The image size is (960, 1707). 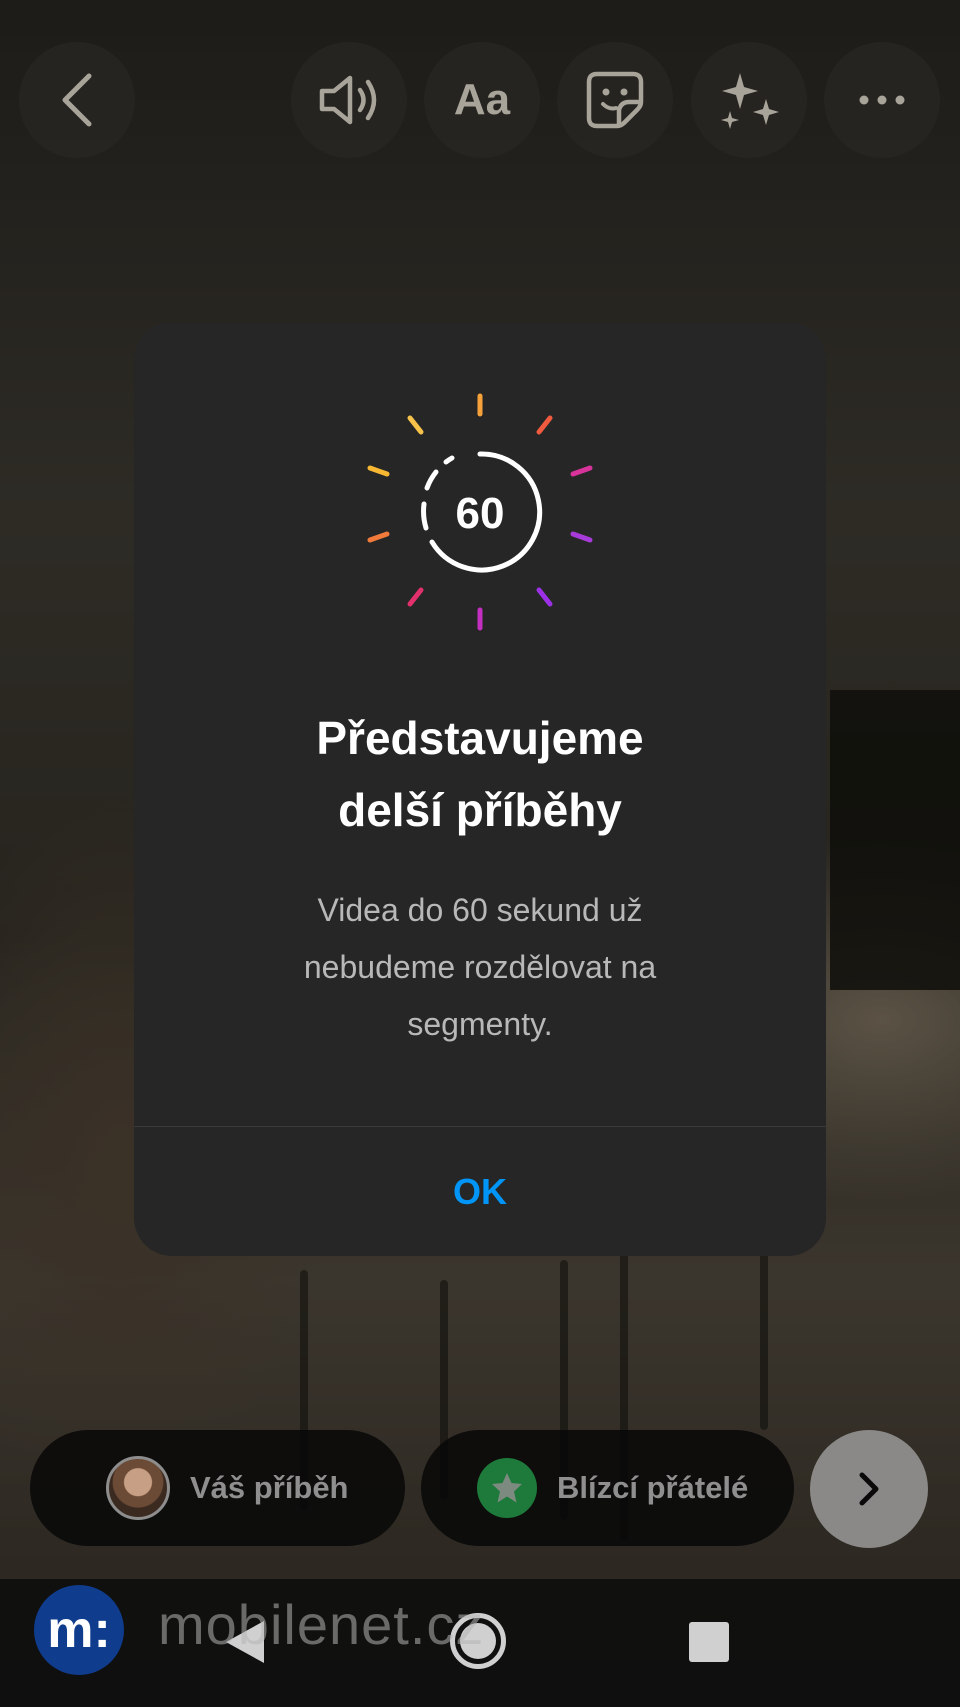 I want to click on close-friends-star-badge, so click(x=507, y=1488).